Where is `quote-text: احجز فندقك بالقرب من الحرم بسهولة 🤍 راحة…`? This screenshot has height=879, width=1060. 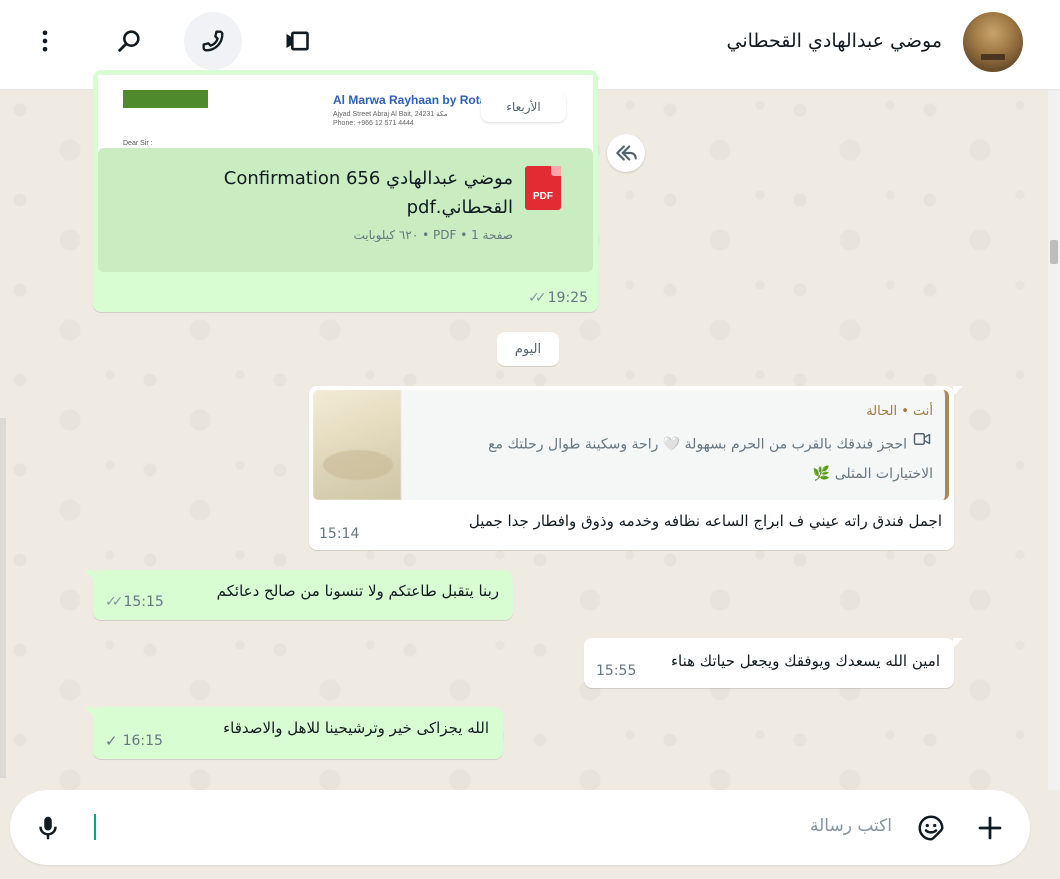
quote-text: احجز فندقك بالقرب من الحرم بسهولة 🤍 راحة… is located at coordinates (683, 459).